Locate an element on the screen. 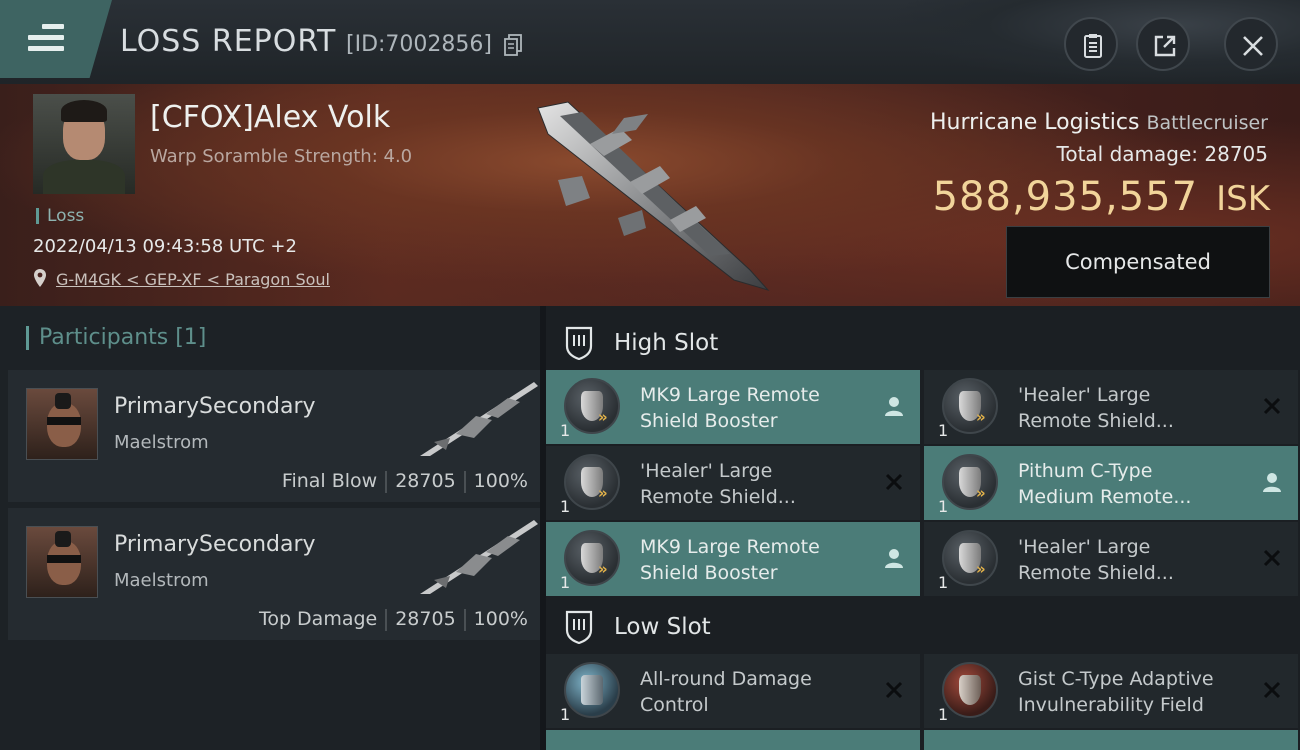 The image size is (1300, 750). menu-button is located at coordinates (56, 39).